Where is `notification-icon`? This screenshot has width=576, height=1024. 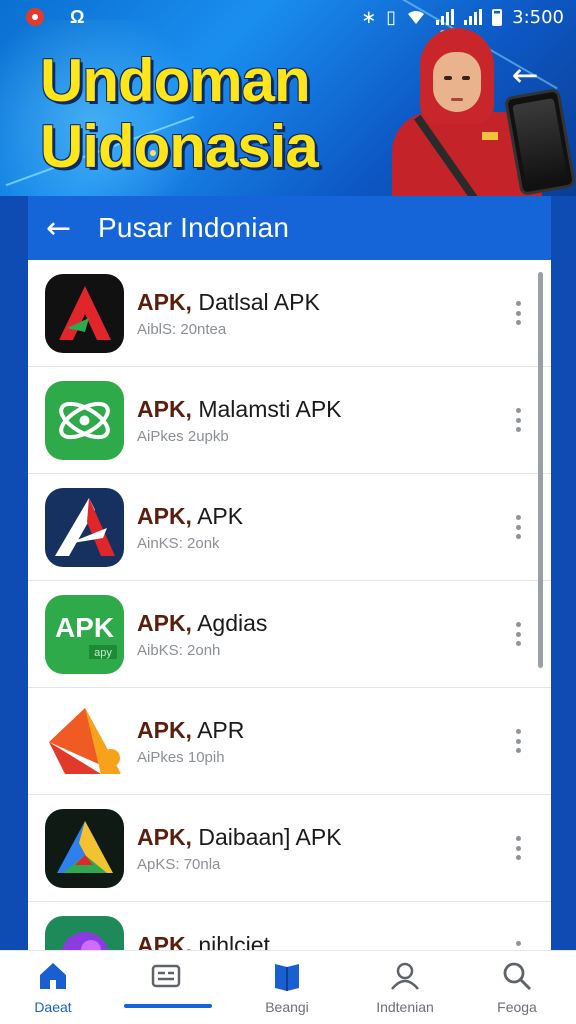 notification-icon is located at coordinates (35, 17).